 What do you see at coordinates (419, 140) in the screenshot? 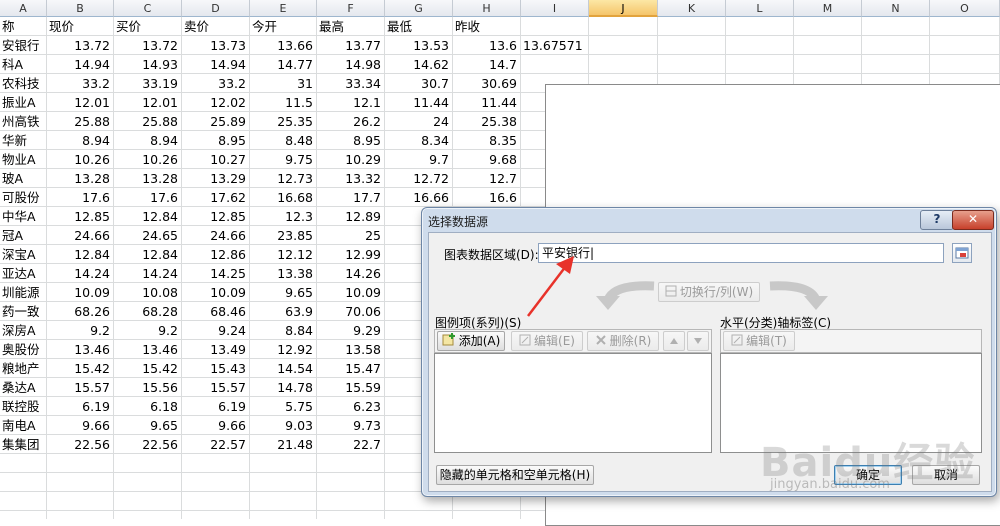
I see `table-cell: 8.34` at bounding box center [419, 140].